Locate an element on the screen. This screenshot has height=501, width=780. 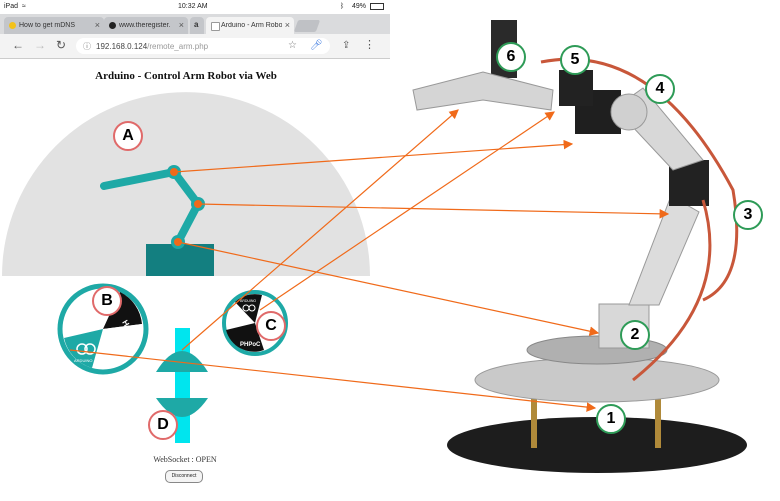
servo-badge-2: 2 is located at coordinates (635, 335).